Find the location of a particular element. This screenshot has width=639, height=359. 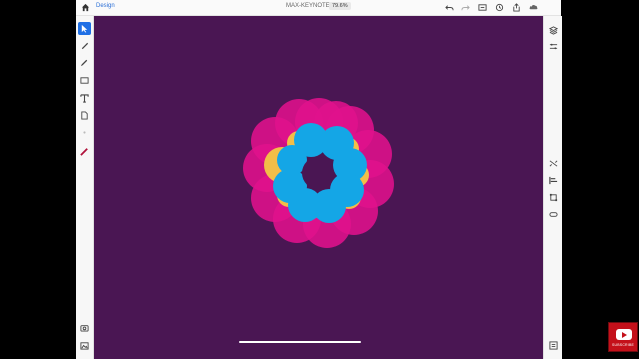

zoom-indicator: 79.6% is located at coordinates (340, 6).